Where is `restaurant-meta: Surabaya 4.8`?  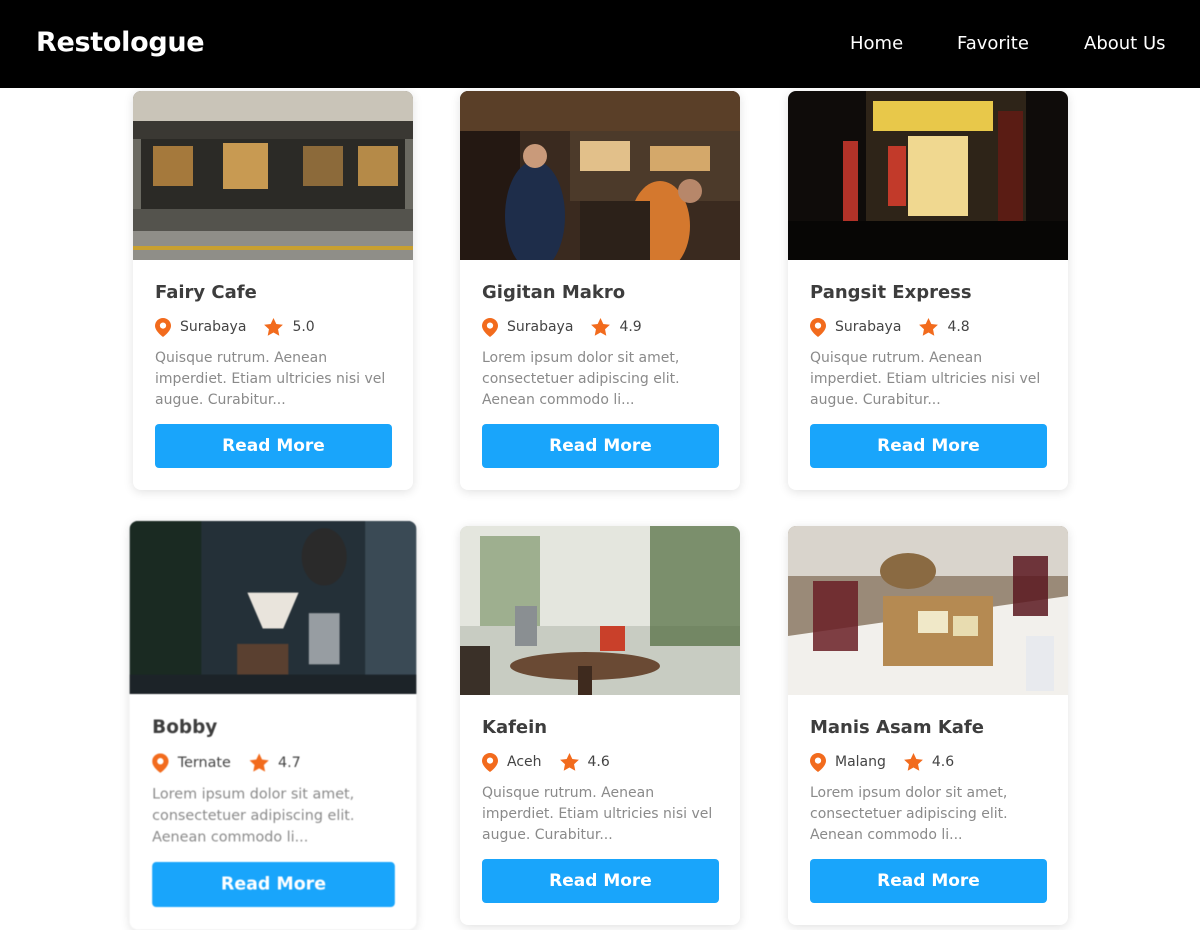
restaurant-meta: Surabaya 4.8 is located at coordinates (928, 327).